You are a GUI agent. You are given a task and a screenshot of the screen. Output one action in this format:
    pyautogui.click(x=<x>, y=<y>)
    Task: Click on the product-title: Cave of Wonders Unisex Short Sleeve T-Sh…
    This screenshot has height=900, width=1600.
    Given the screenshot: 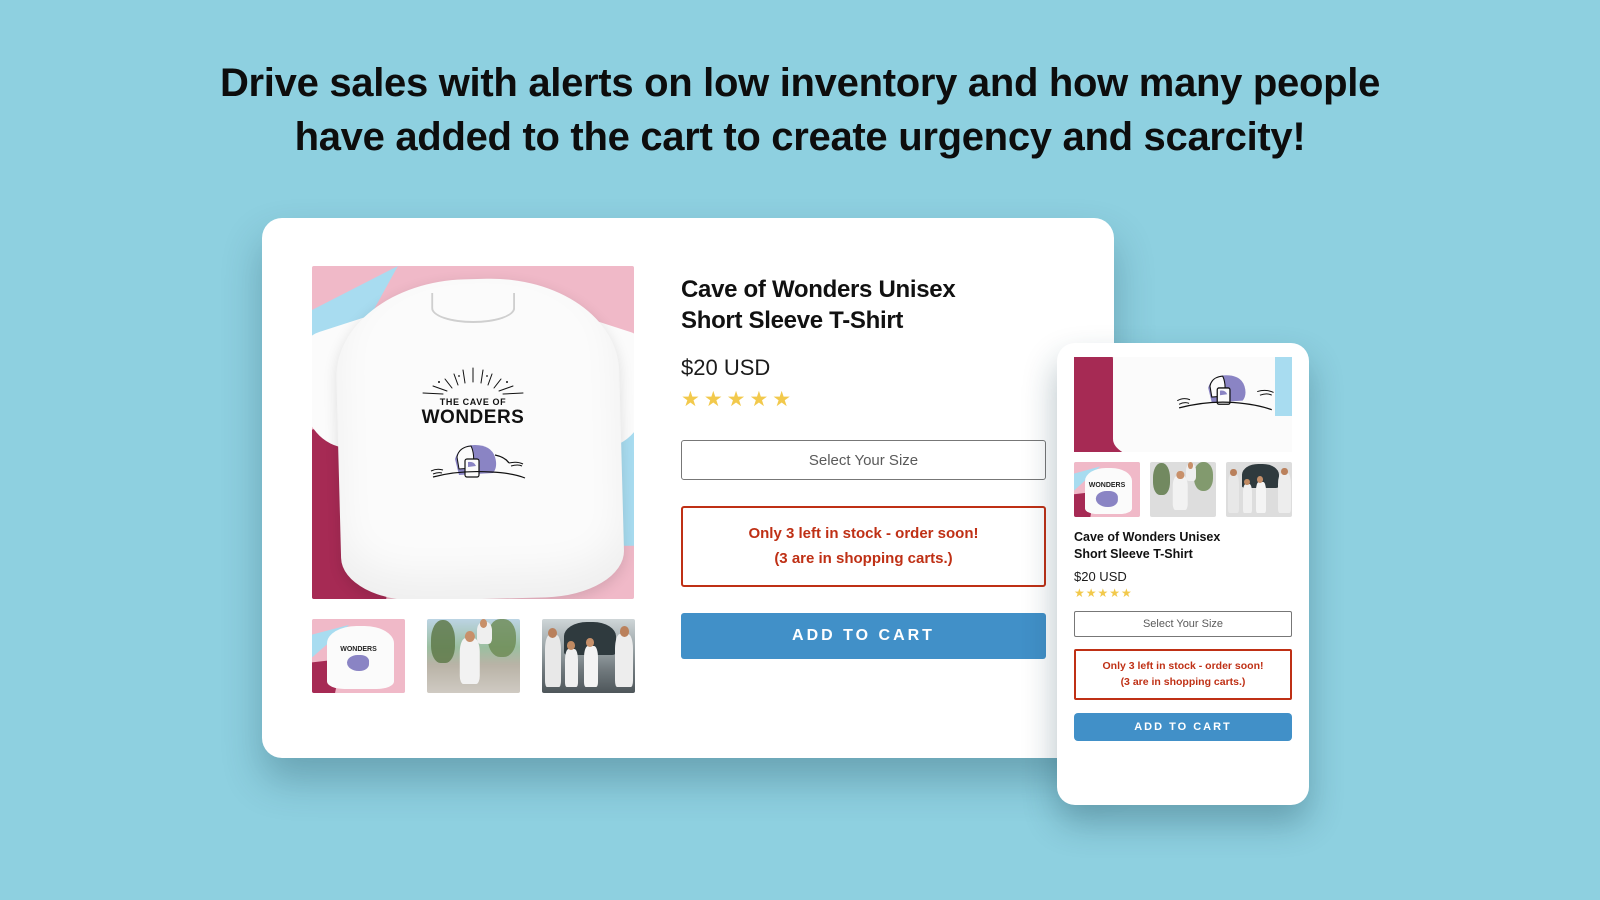 What is the action you would take?
    pyautogui.click(x=863, y=305)
    